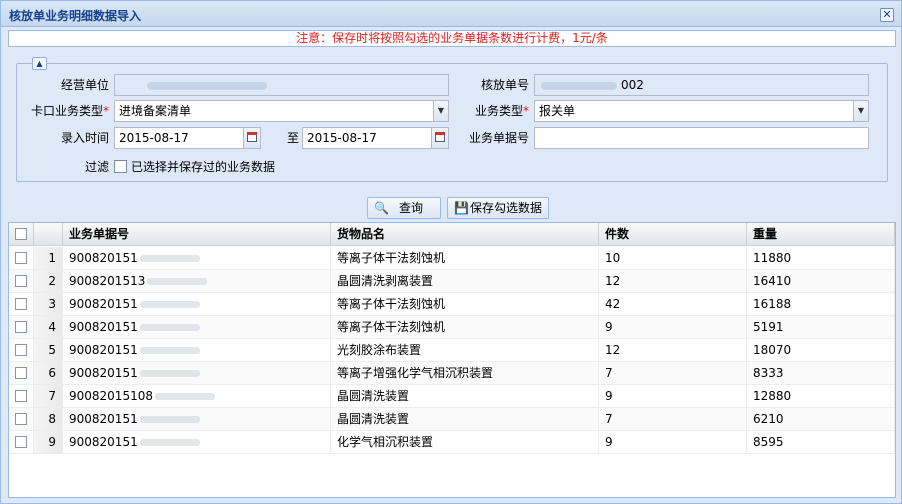 The width and height of the screenshot is (902, 504). Describe the element at coordinates (821, 327) in the screenshot. I see `cell-weight: 5191` at that location.